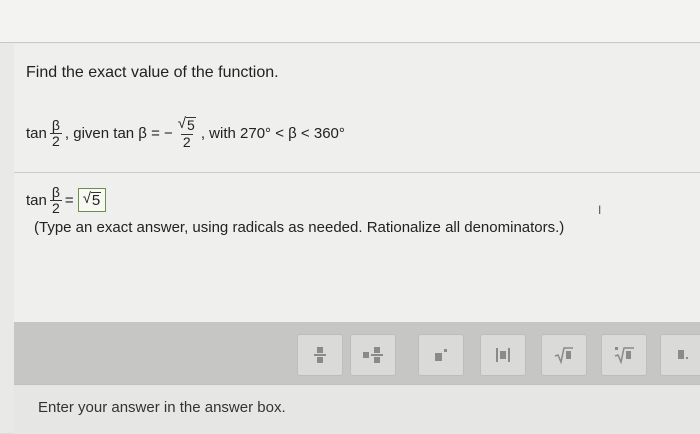  I want to click on given-numerator: √ 5, so click(187, 124).